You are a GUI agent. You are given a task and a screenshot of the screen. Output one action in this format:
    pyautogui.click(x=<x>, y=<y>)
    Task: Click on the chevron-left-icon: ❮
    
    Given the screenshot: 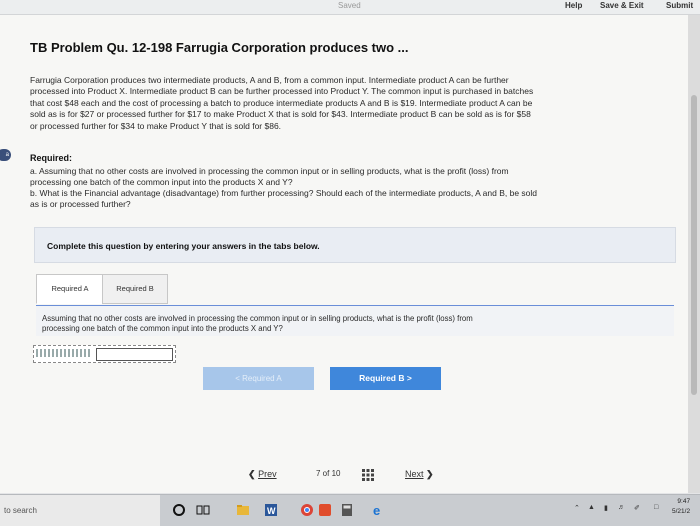 What is the action you would take?
    pyautogui.click(x=252, y=474)
    